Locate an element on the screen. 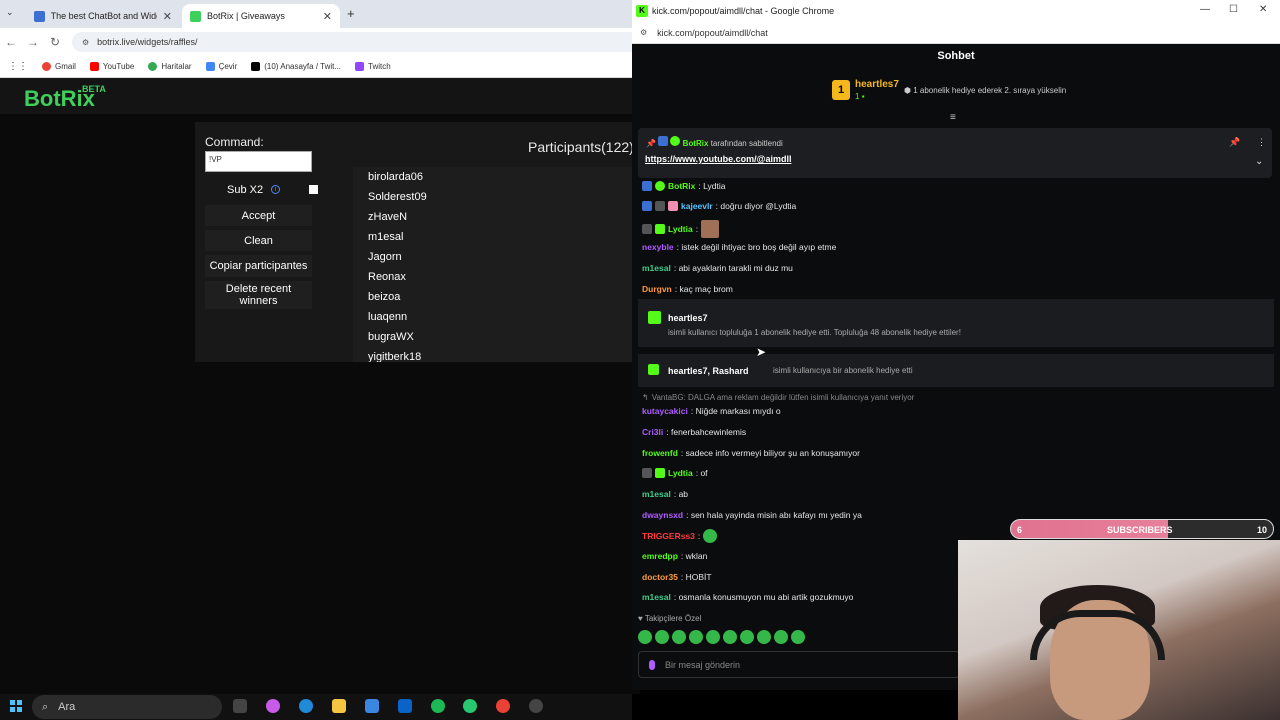 The width and height of the screenshot is (1280, 720). unpin-icon: 📌 is located at coordinates (1234, 142).